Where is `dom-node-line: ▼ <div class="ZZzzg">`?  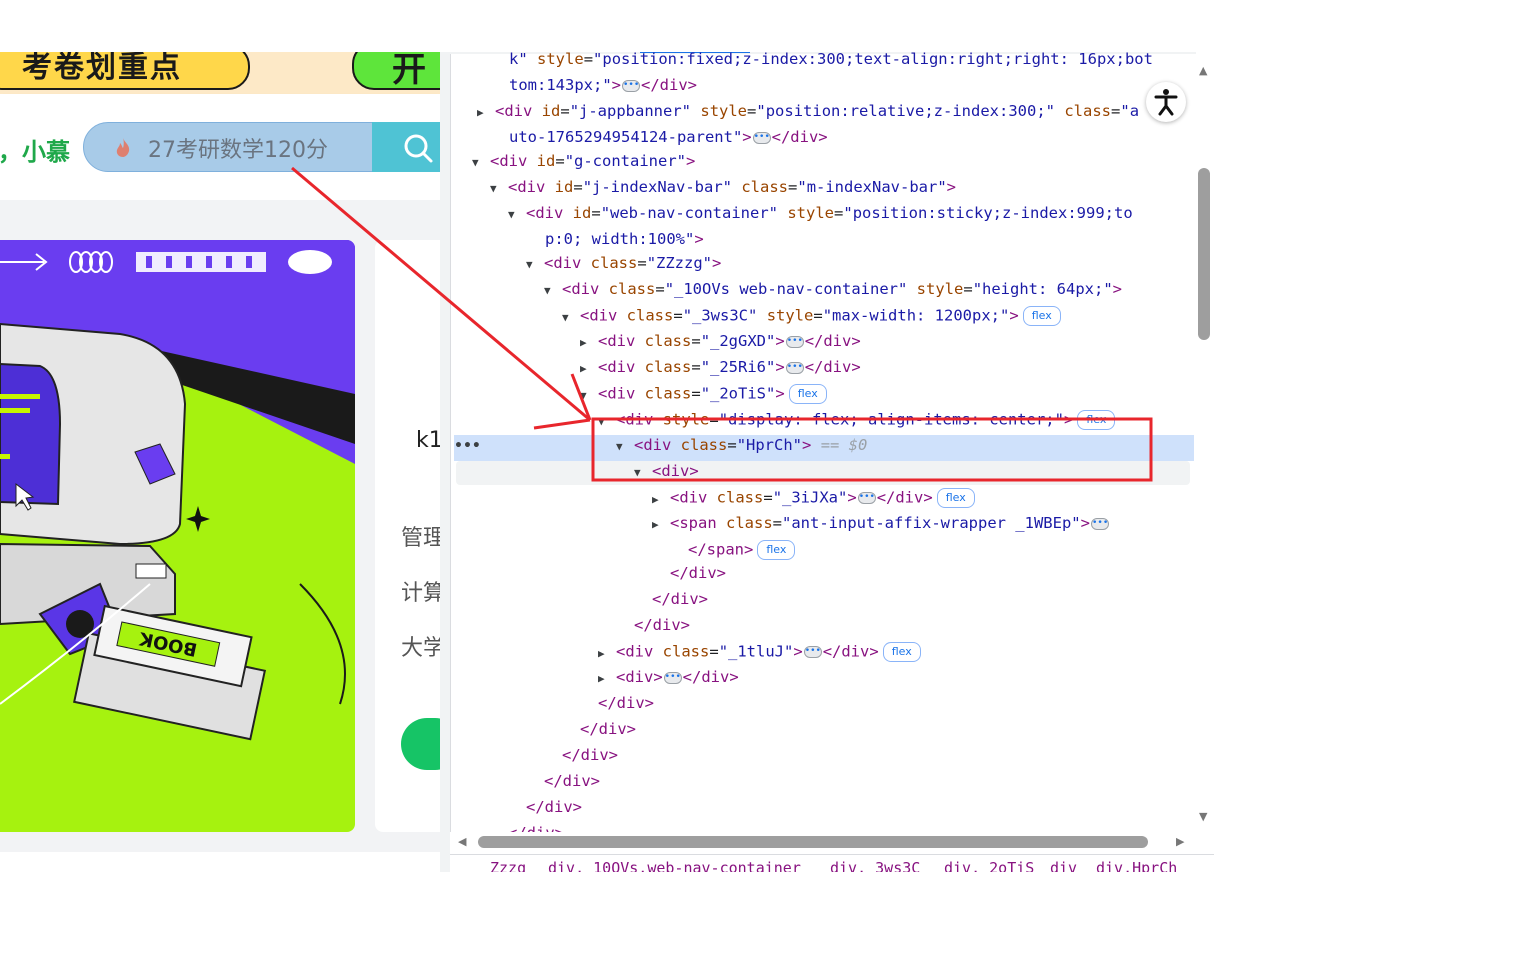
dom-node-line: ▼ <div class="ZZzzg"> is located at coordinates (623, 267).